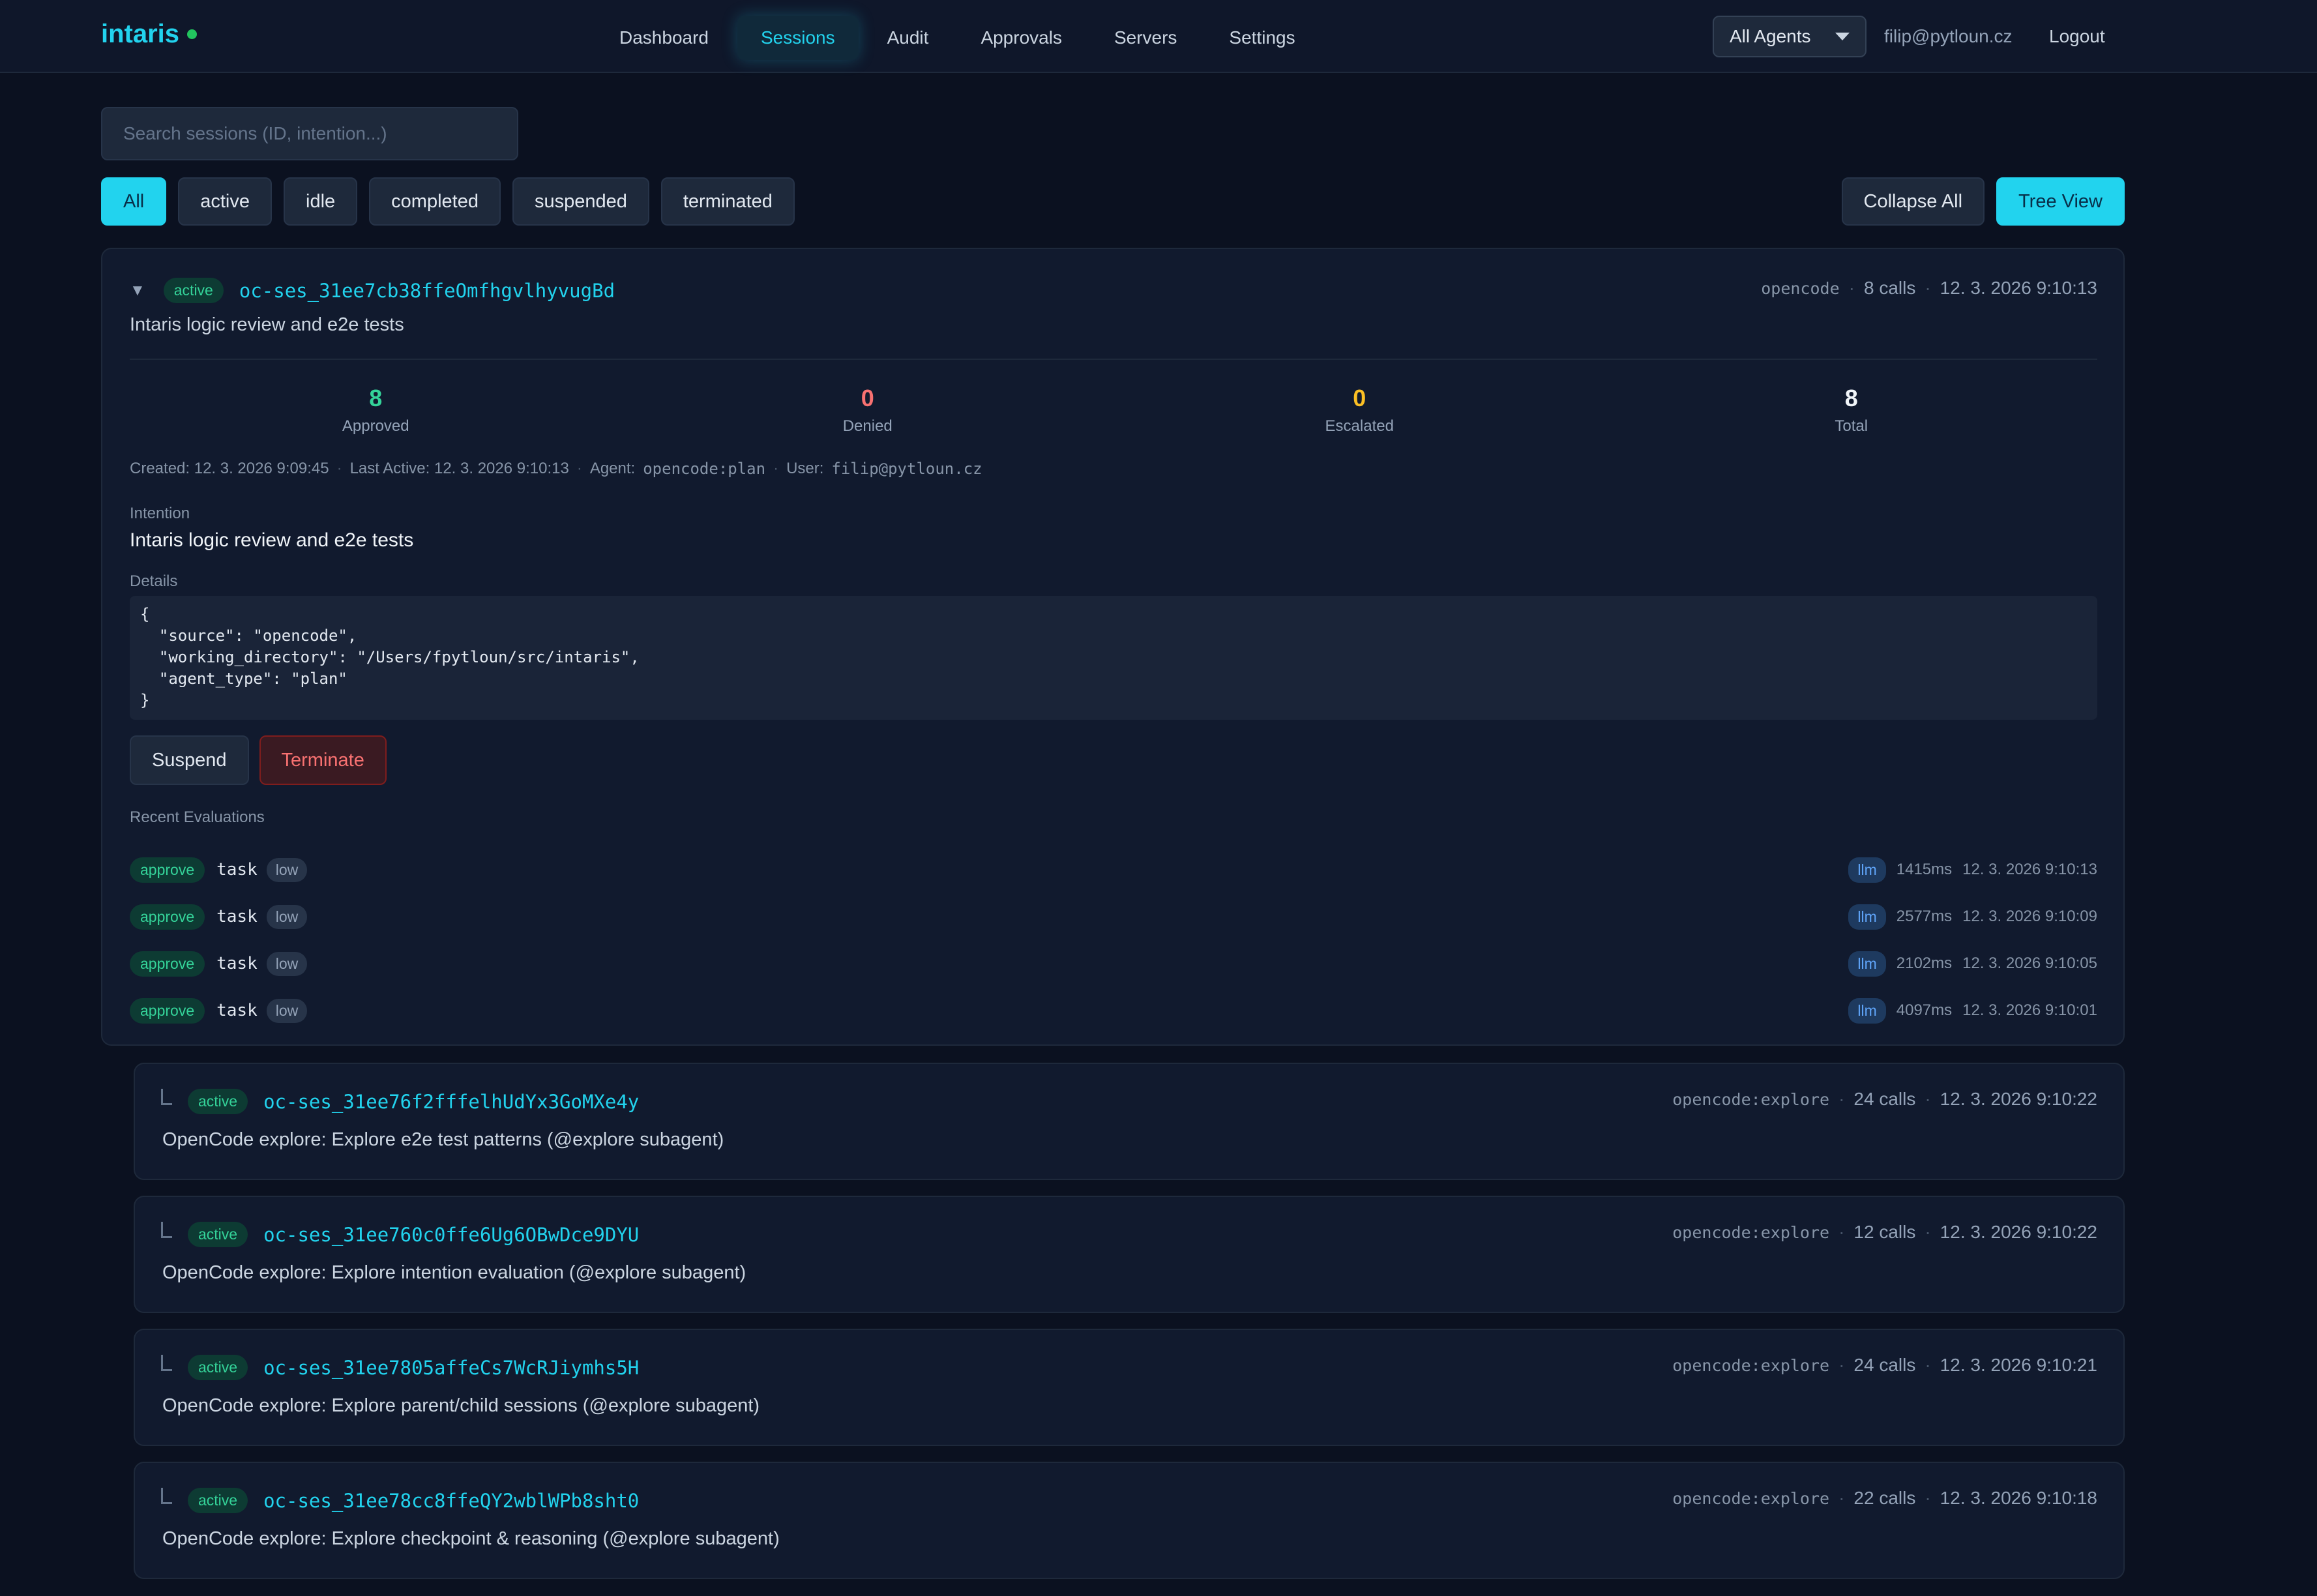 The image size is (2317, 1596). I want to click on nav-servers: Servers, so click(1145, 38).